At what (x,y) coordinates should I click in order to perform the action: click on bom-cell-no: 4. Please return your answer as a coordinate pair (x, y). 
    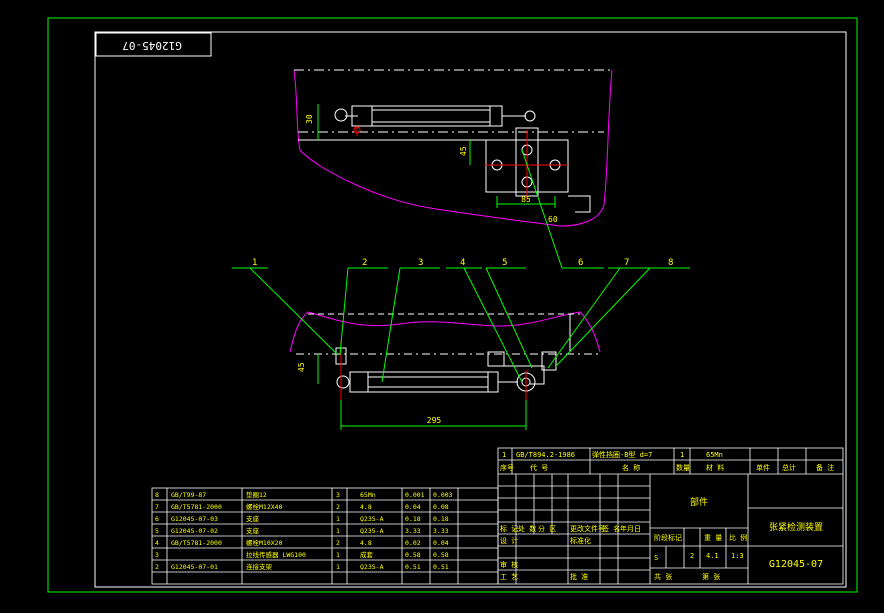
    Looking at the image, I should click on (157, 543).